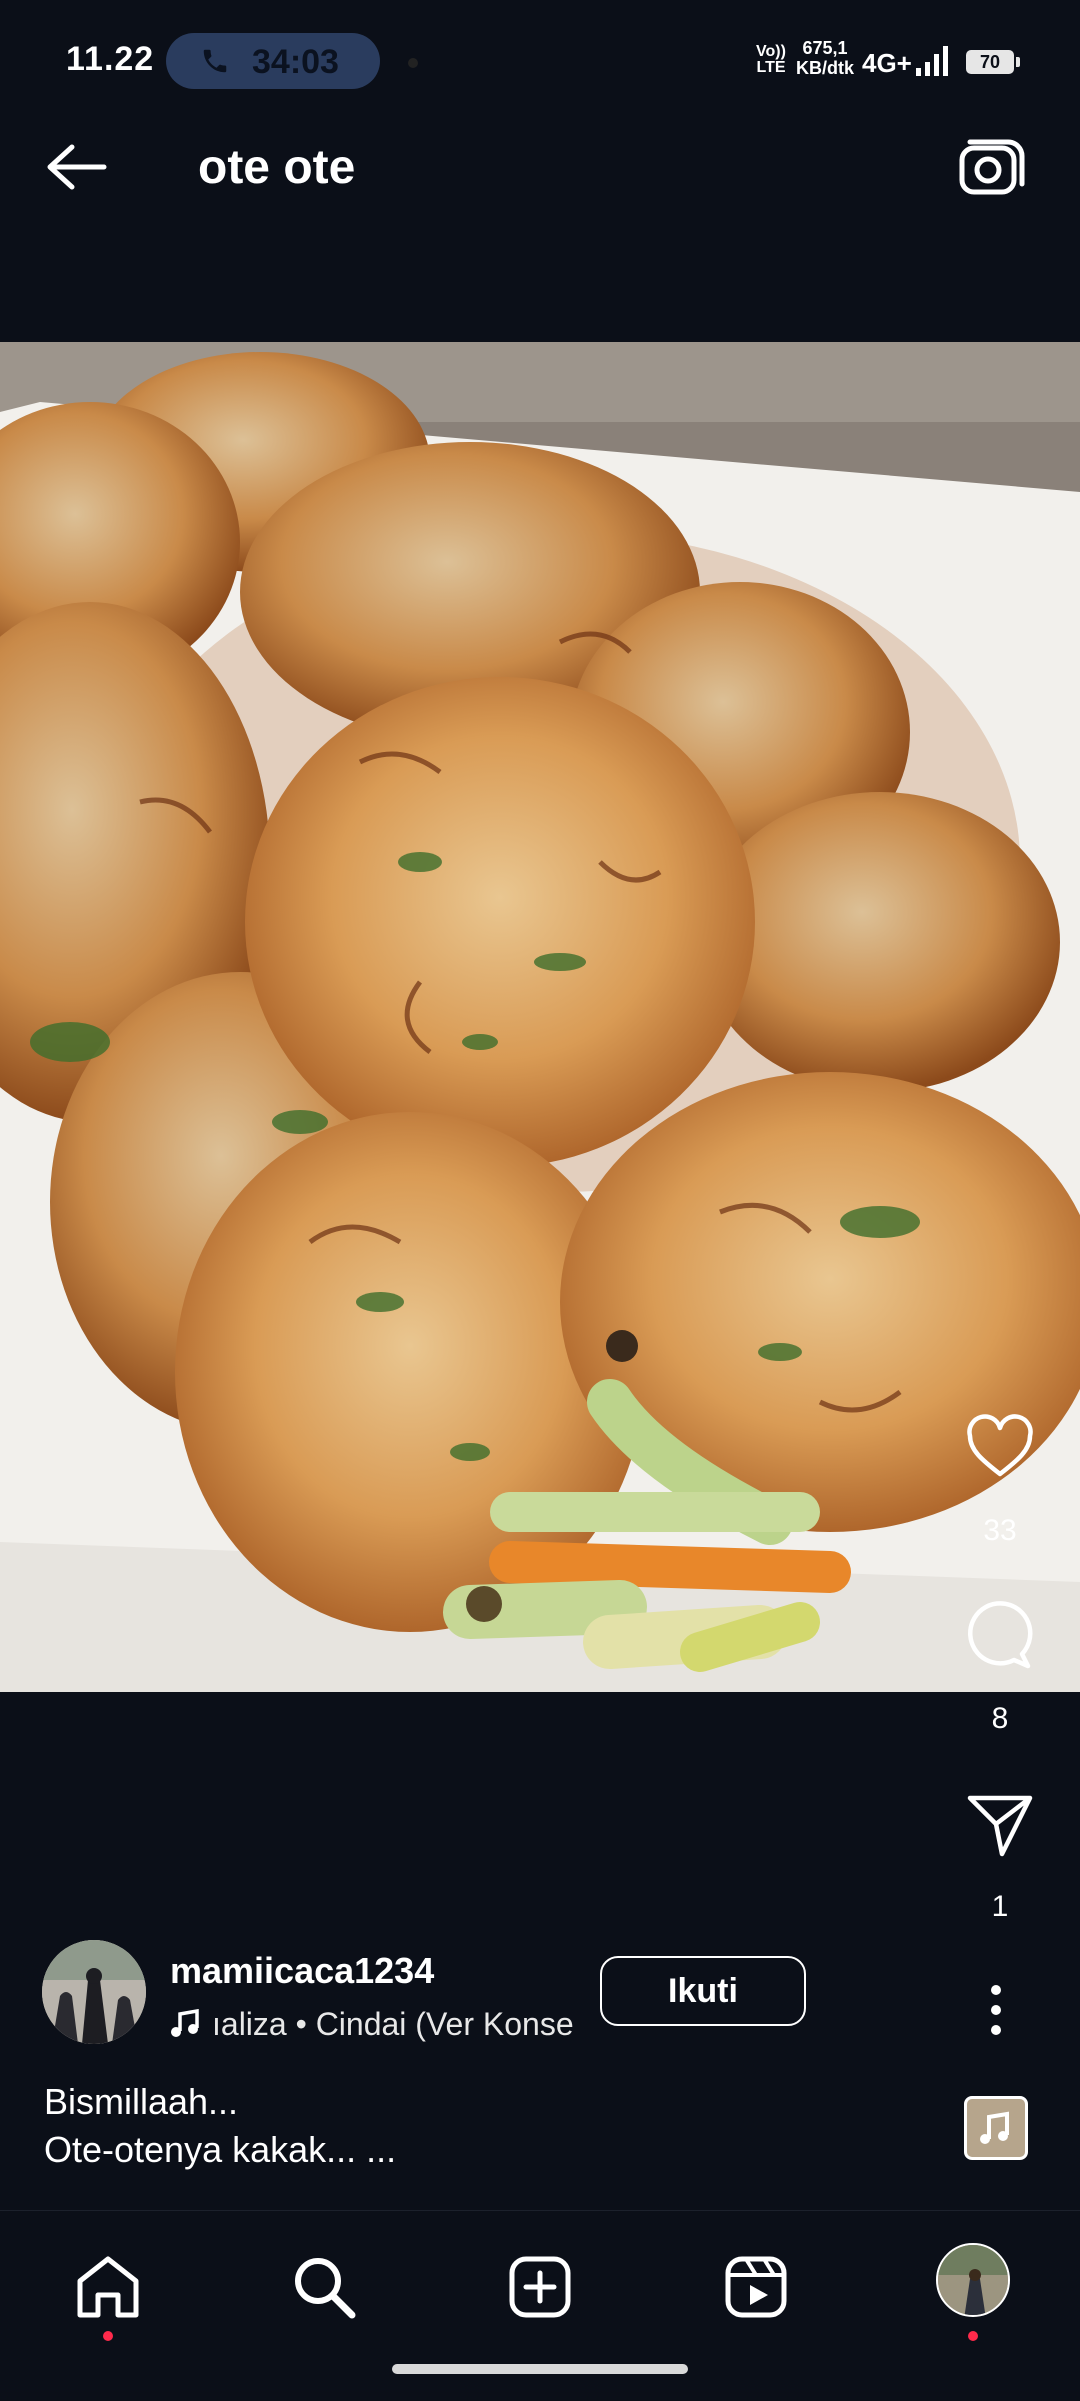  Describe the element at coordinates (108, 2336) in the screenshot. I see `home-notification-dot` at that location.